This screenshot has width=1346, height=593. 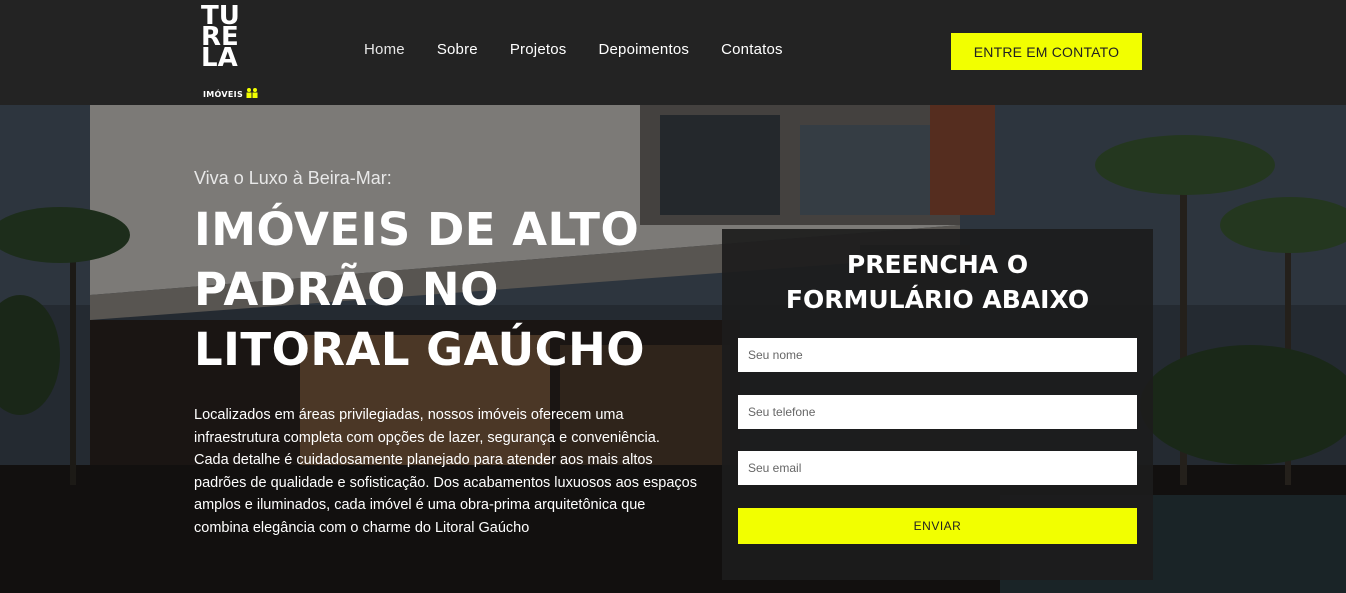 I want to click on hero-title-line: IMÓVEIS DE ALTO, so click(x=417, y=229).